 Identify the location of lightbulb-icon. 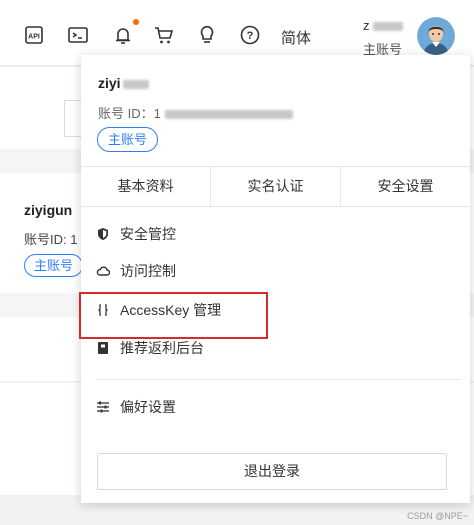
(207, 35).